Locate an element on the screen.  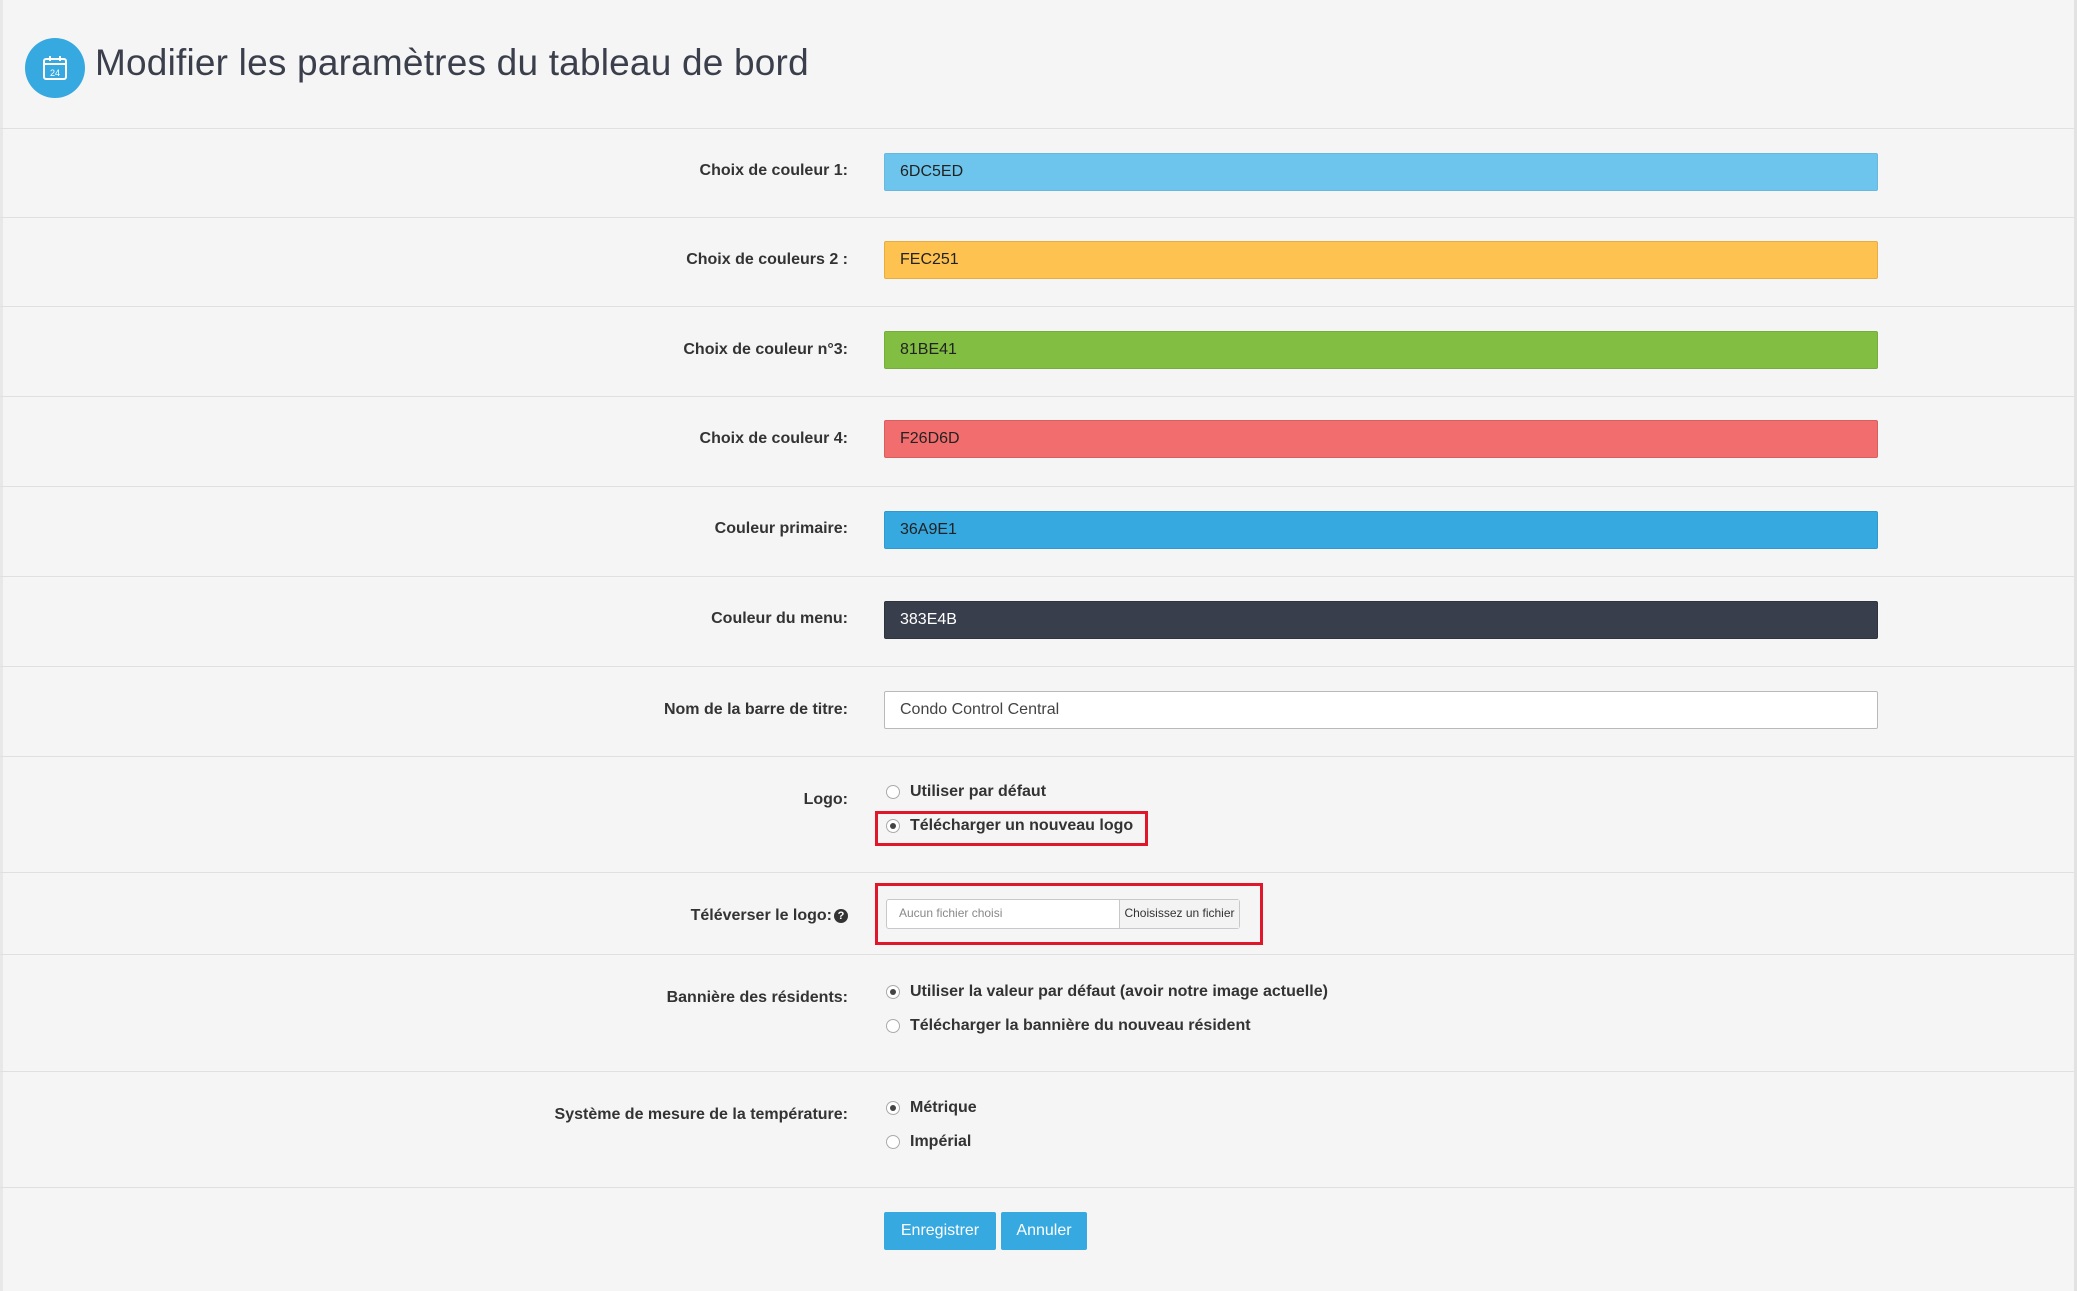
temperature-radio-group: Métrique Impérial is located at coordinates (931, 1125).